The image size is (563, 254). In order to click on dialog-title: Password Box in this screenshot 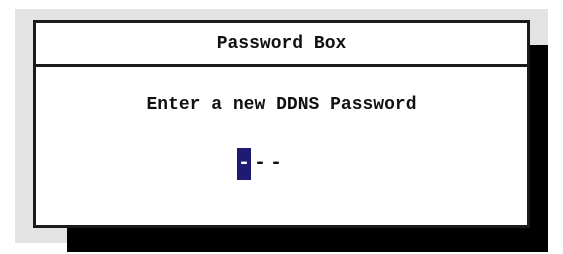, I will do `click(281, 43)`.